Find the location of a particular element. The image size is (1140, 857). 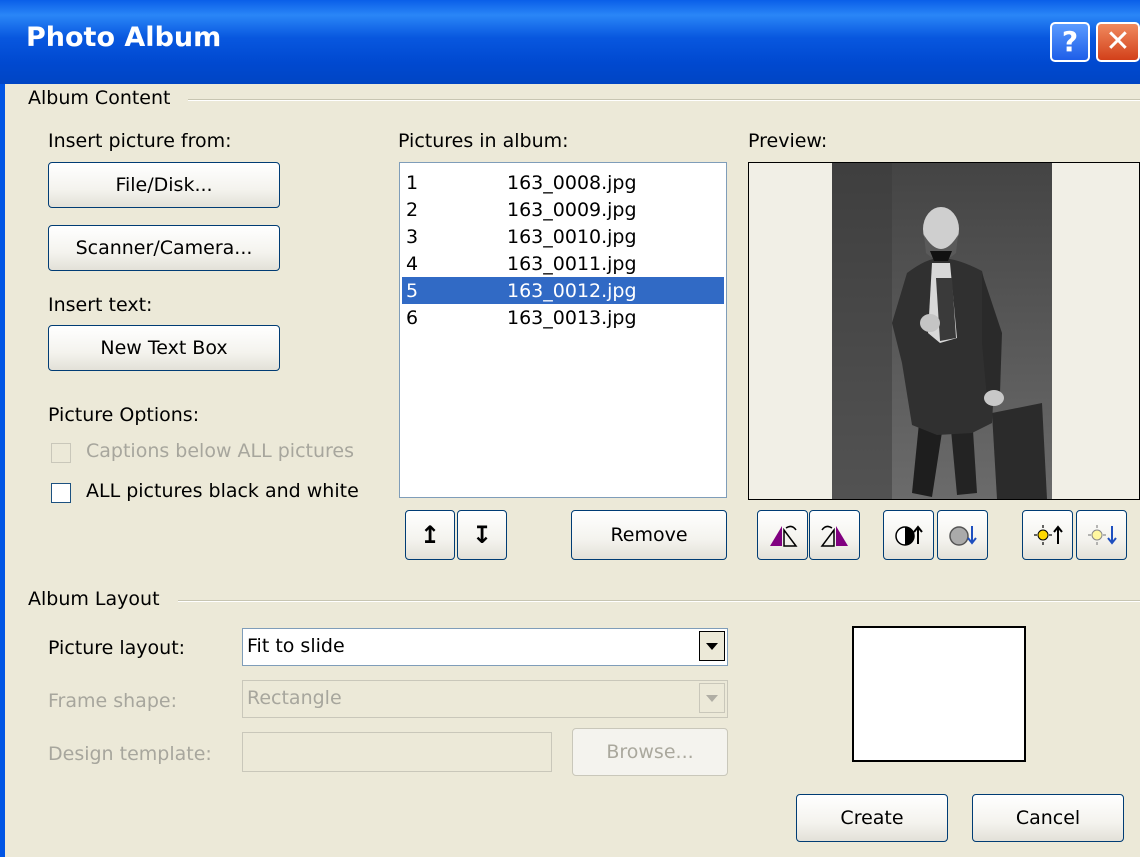

list-item: 3 163_0010.jpg is located at coordinates (563, 236).